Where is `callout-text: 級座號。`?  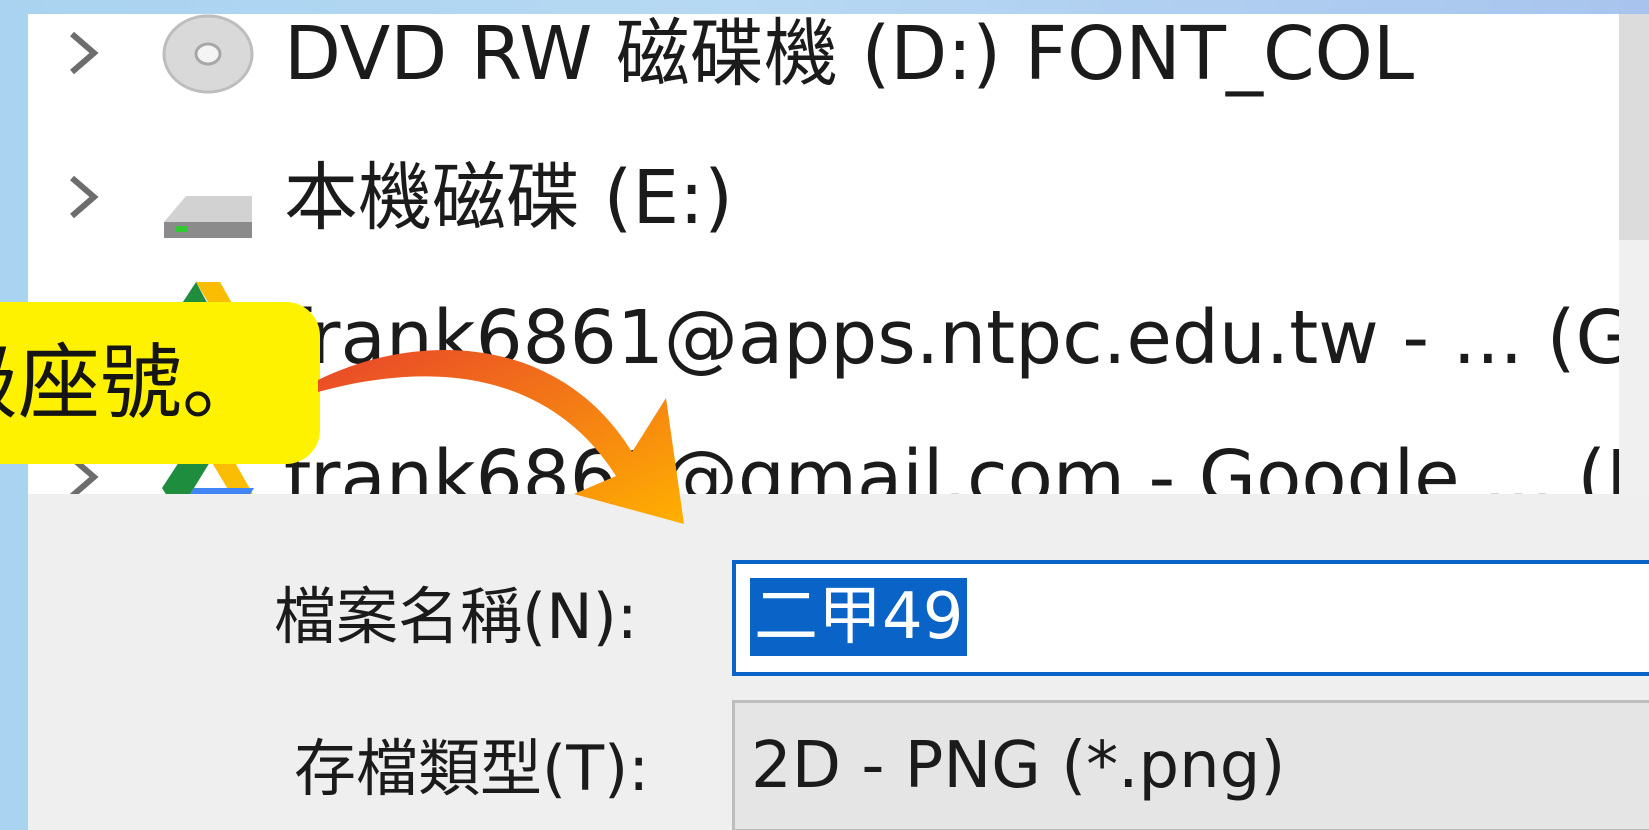 callout-text: 級座號。 is located at coordinates (132, 383).